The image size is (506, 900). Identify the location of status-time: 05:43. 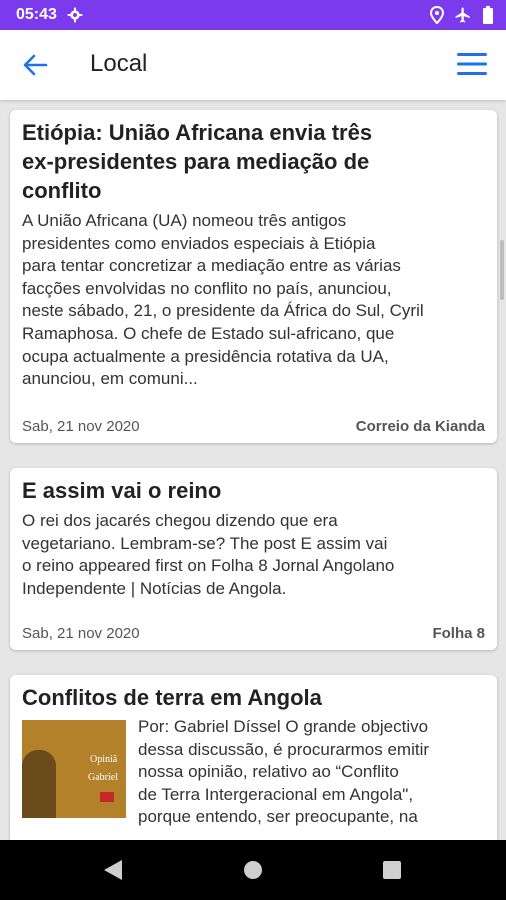
(36, 14).